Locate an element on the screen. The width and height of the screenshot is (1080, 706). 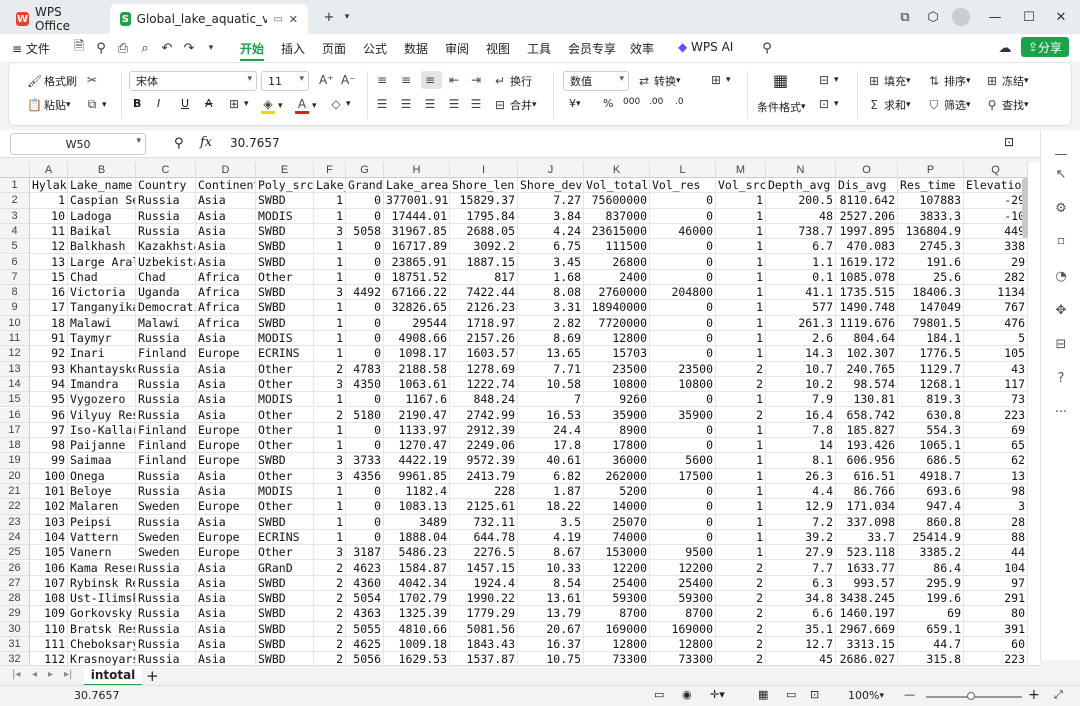
table-cell: 2527.206 is located at coordinates (867, 216).